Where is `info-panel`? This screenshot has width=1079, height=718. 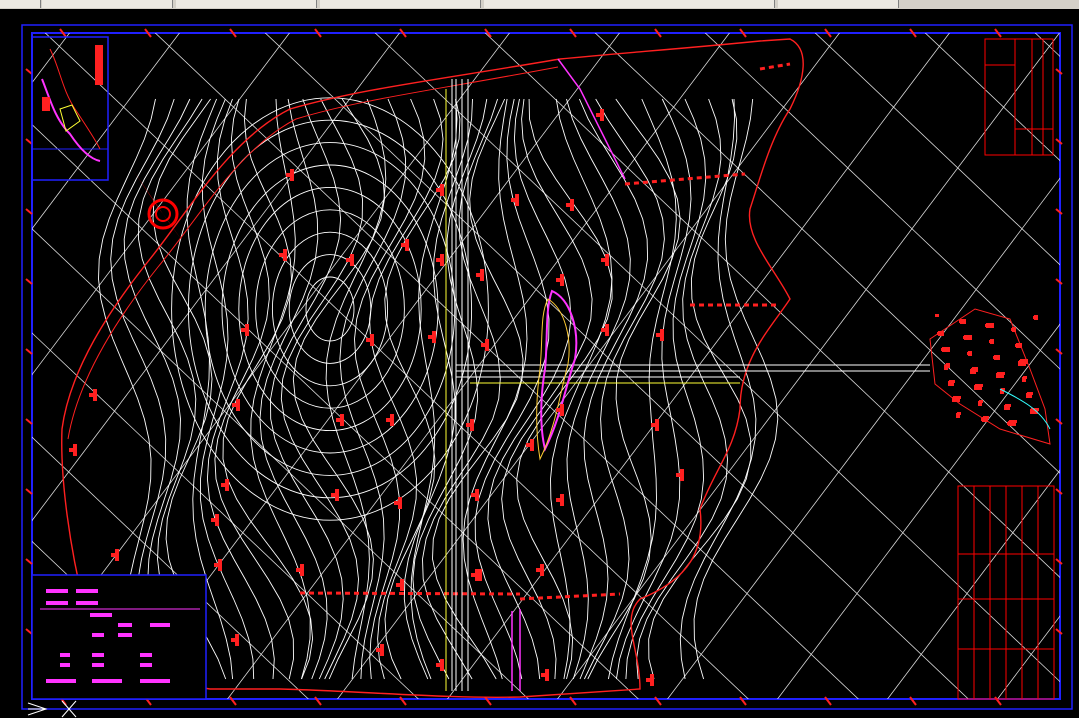 info-panel is located at coordinates (119, 637).